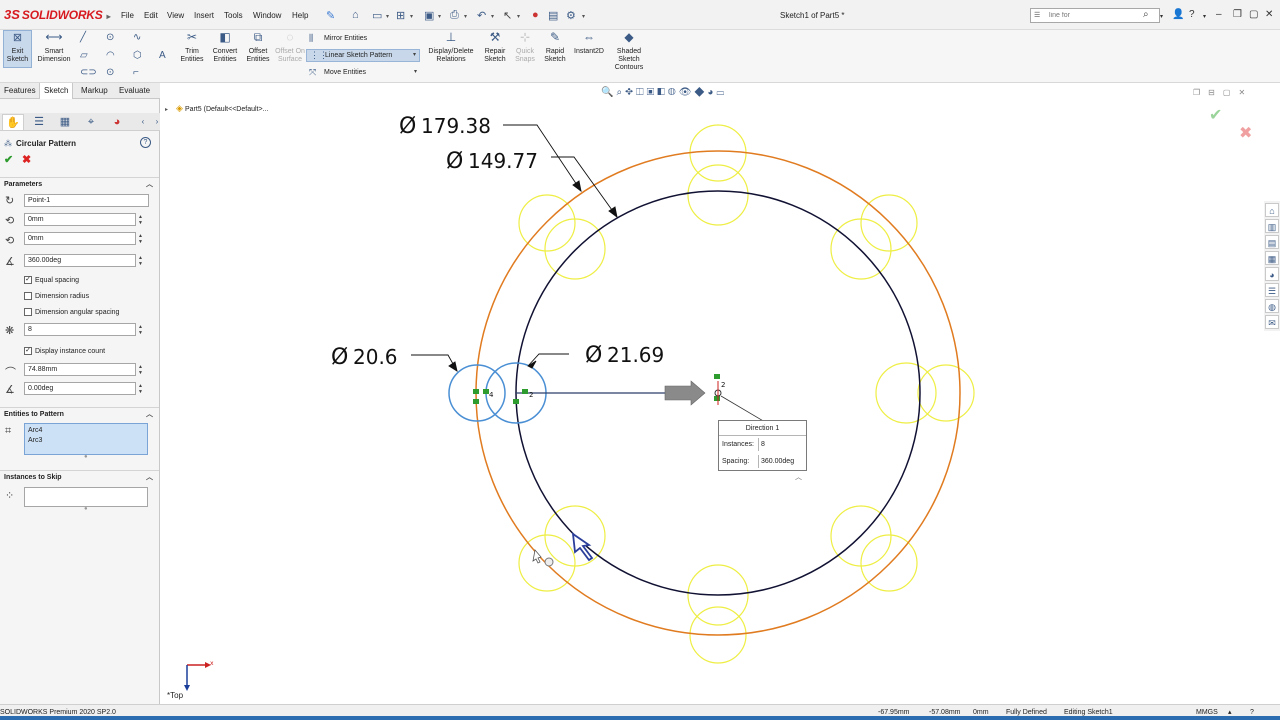  What do you see at coordinates (363, 72) in the screenshot?
I see `move-entities-button: ⤧ Move Entities ▾` at bounding box center [363, 72].